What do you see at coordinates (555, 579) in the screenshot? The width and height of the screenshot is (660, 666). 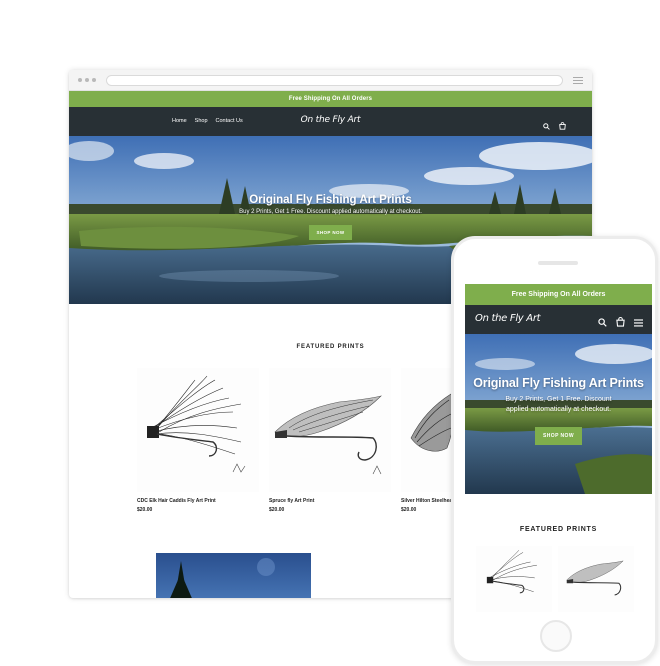 I see `mobile-product-grid` at bounding box center [555, 579].